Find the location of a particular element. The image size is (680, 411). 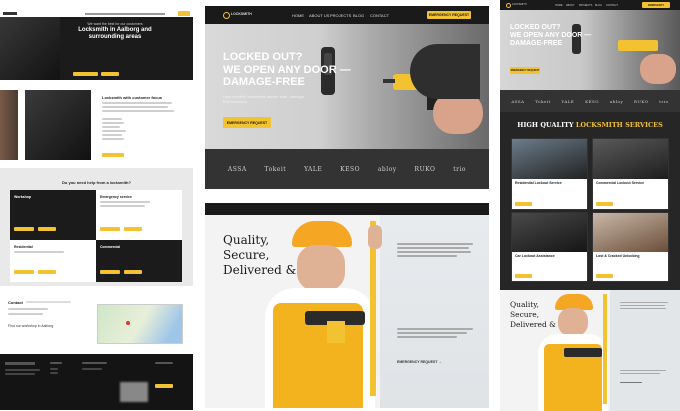

brand-logo: abloy is located at coordinates (387, 169).